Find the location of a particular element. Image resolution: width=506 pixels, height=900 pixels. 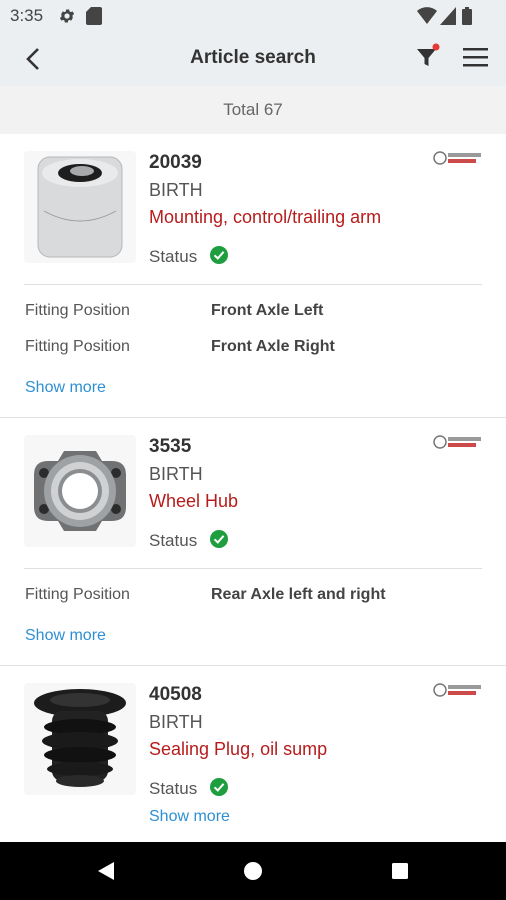

article-description: Mounting, control/trailing arm is located at coordinates (265, 217).